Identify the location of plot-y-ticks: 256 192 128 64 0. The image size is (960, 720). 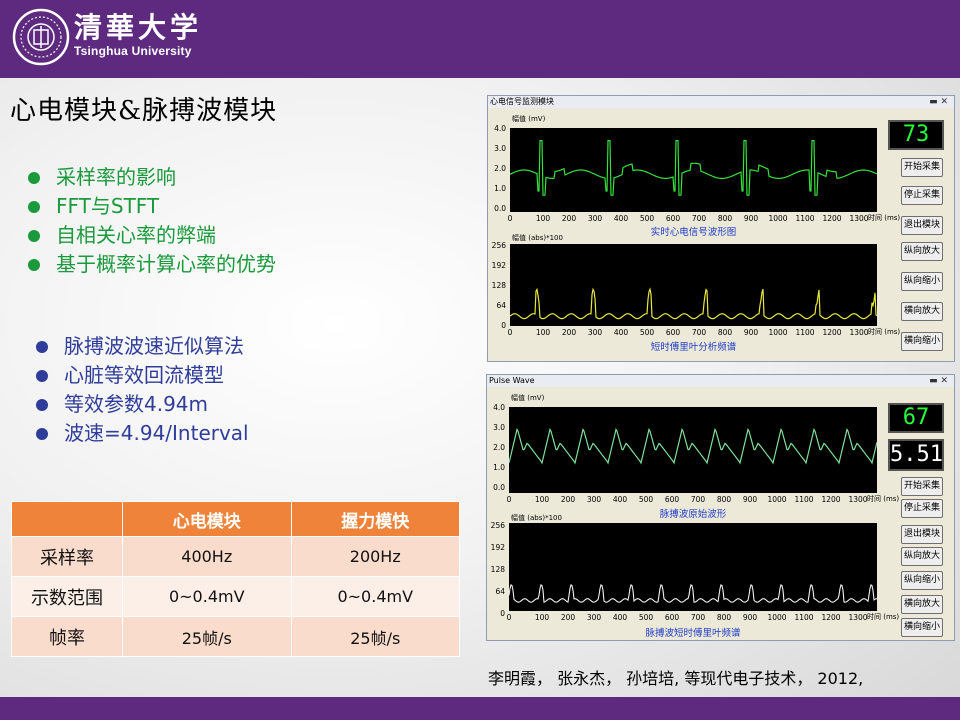
(495, 286).